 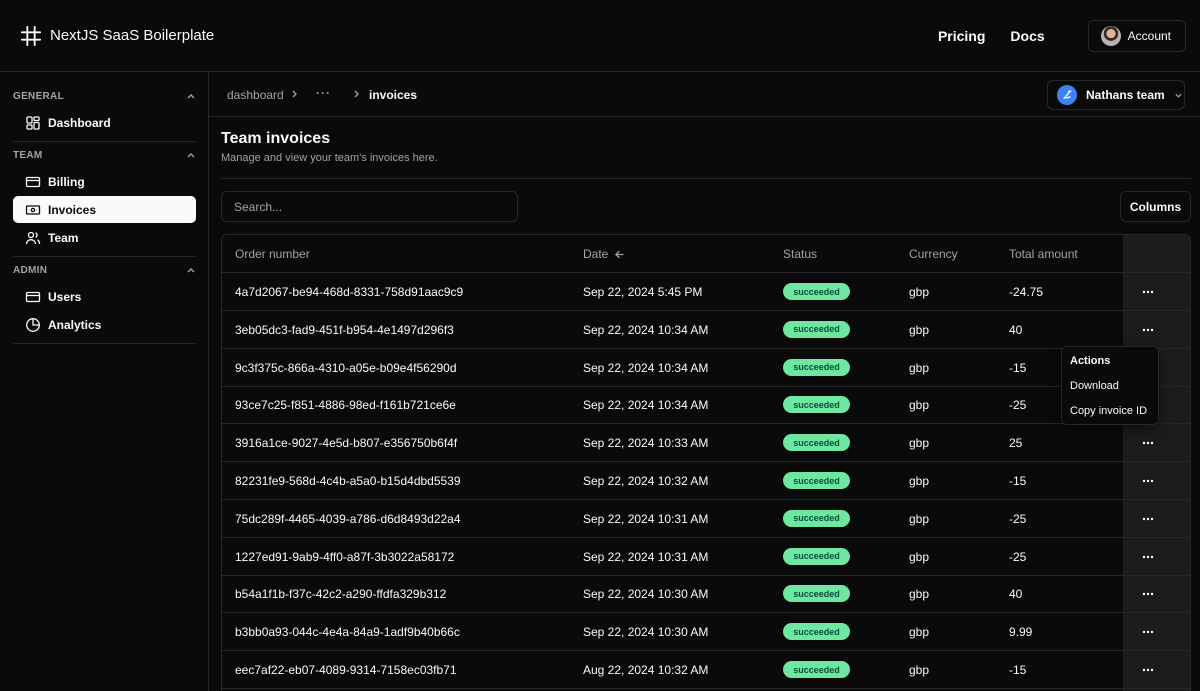 What do you see at coordinates (1043, 254) in the screenshot?
I see `column-header-total-amount: Total amount` at bounding box center [1043, 254].